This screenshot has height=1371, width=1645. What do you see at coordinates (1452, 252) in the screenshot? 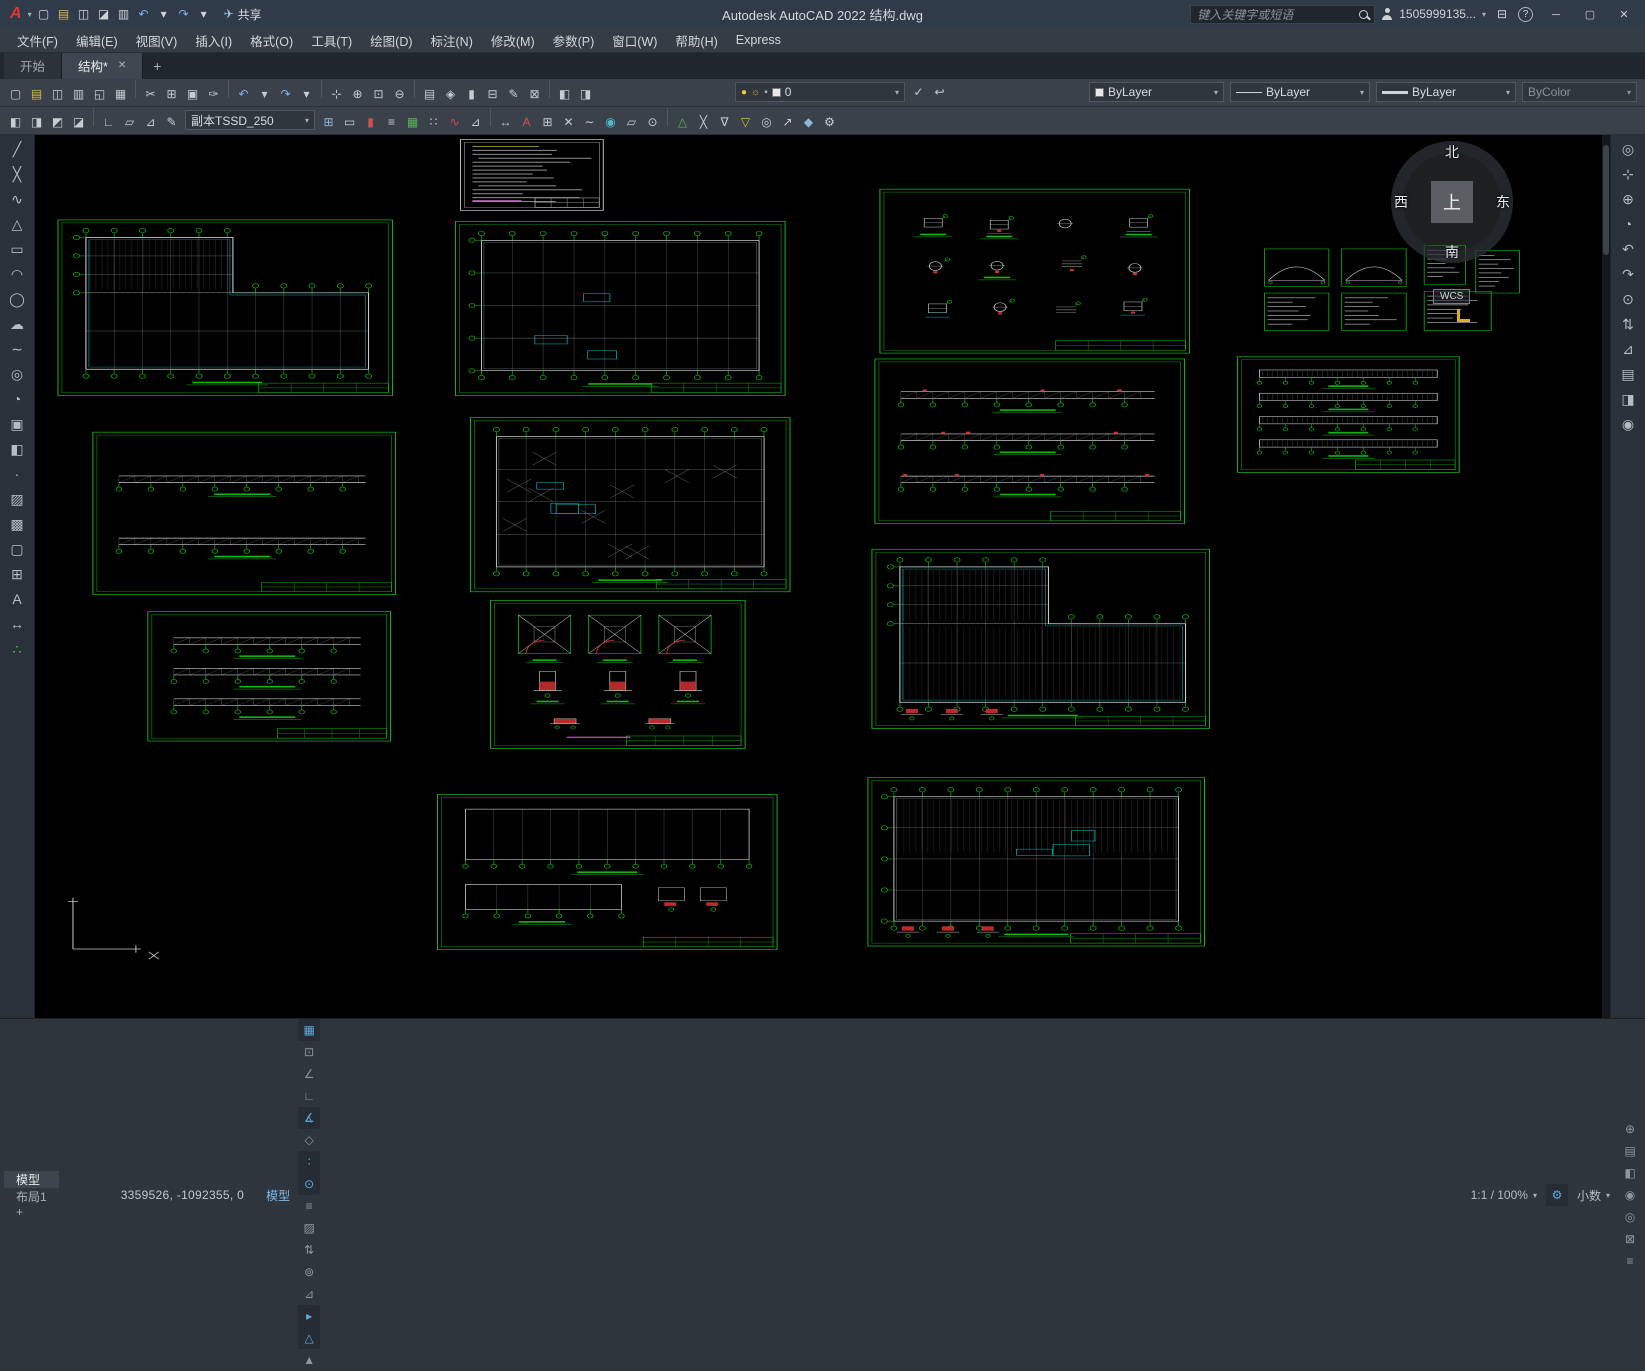
I see `compass-south-label: 南` at bounding box center [1452, 252].